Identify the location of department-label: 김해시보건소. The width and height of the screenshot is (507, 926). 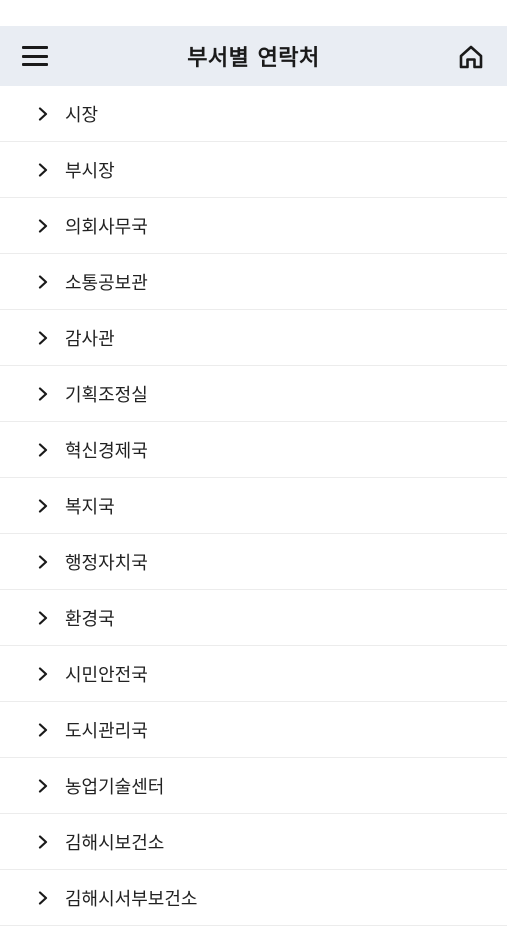
(115, 843).